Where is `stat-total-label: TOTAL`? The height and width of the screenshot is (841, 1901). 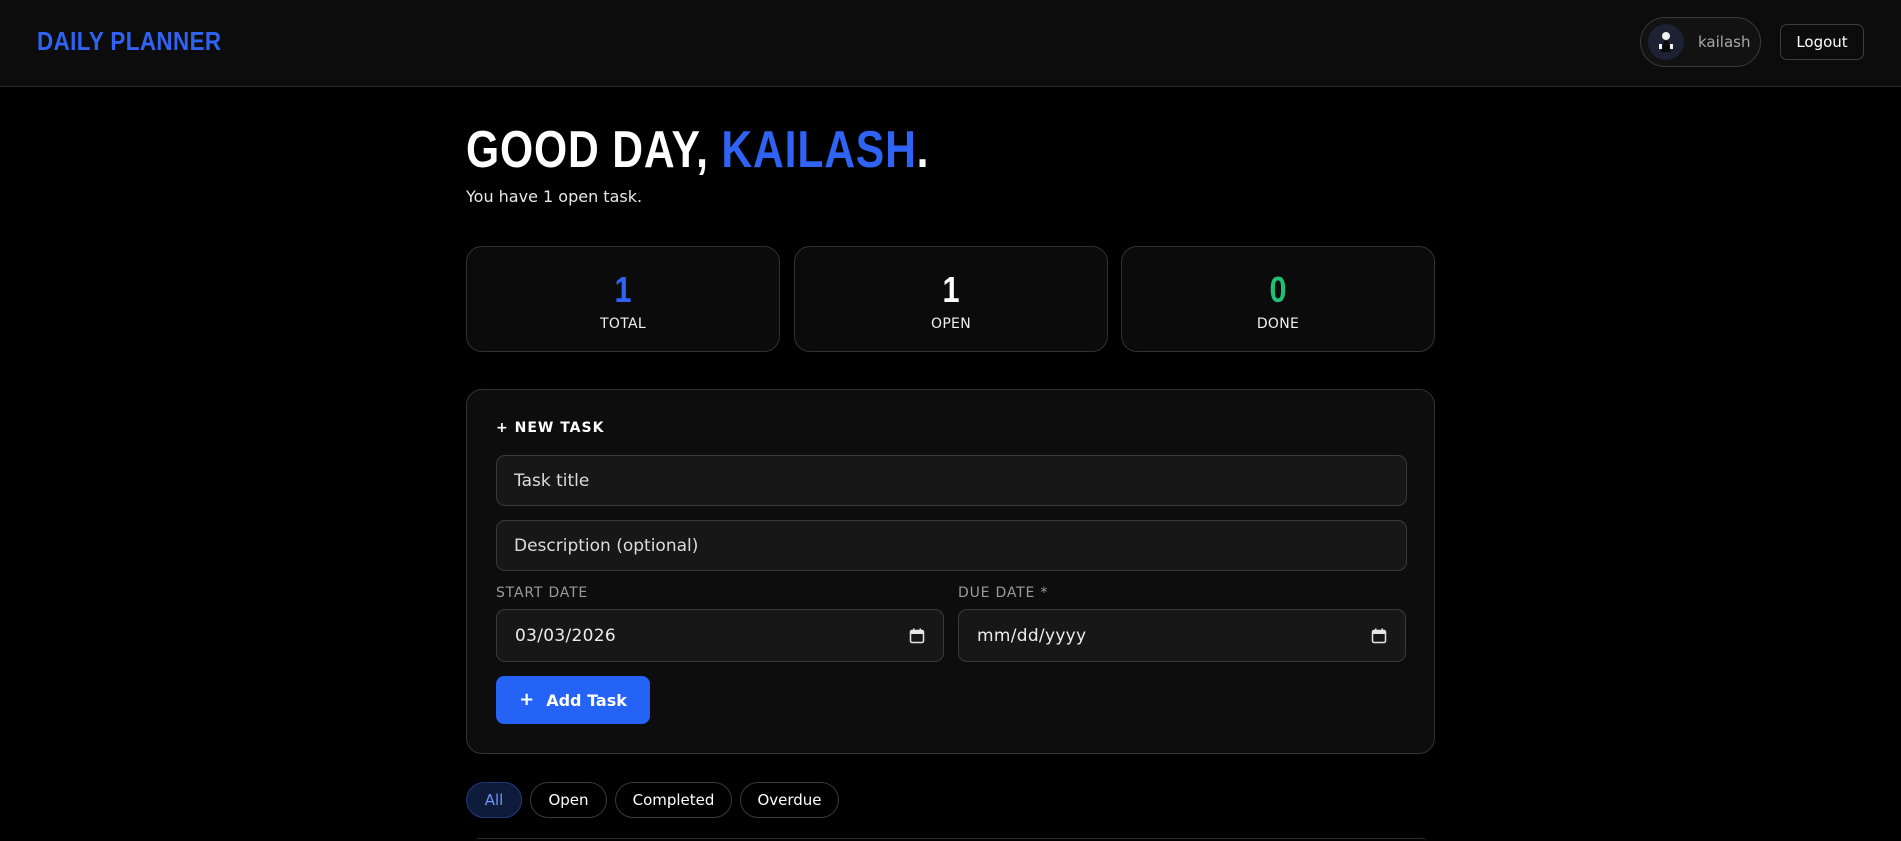
stat-total-label: TOTAL is located at coordinates (623, 324).